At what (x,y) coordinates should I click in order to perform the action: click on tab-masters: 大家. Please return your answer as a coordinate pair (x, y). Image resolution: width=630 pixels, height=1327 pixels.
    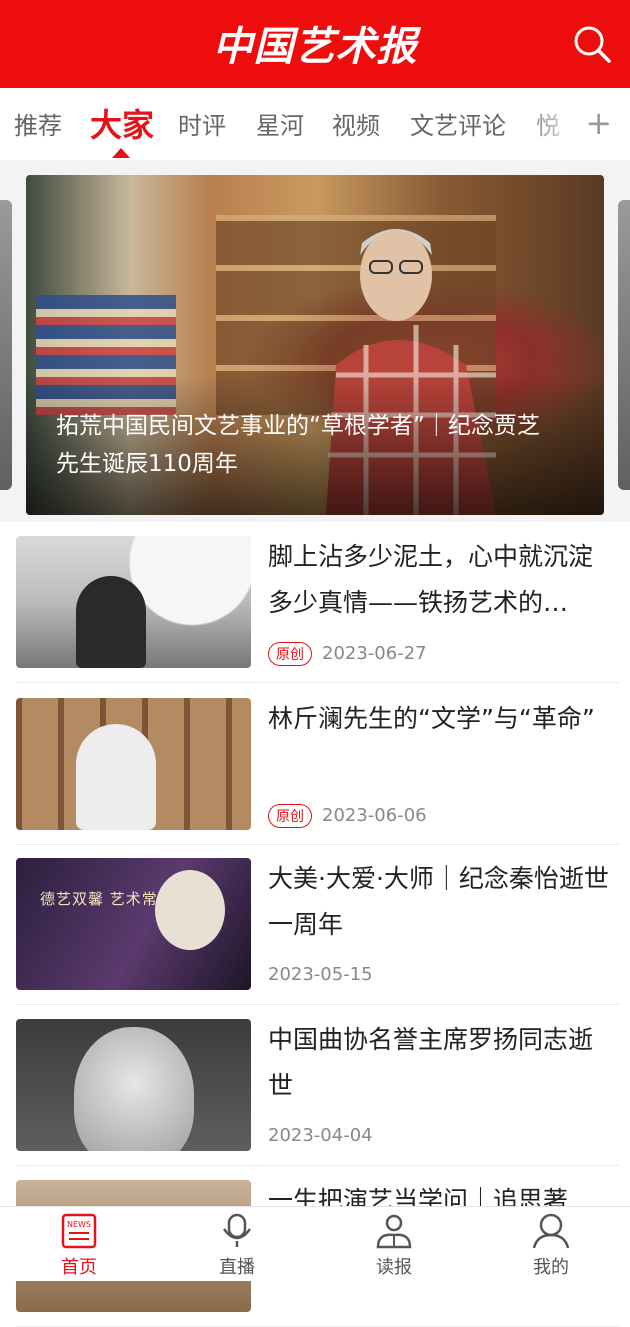
    Looking at the image, I should click on (122, 123).